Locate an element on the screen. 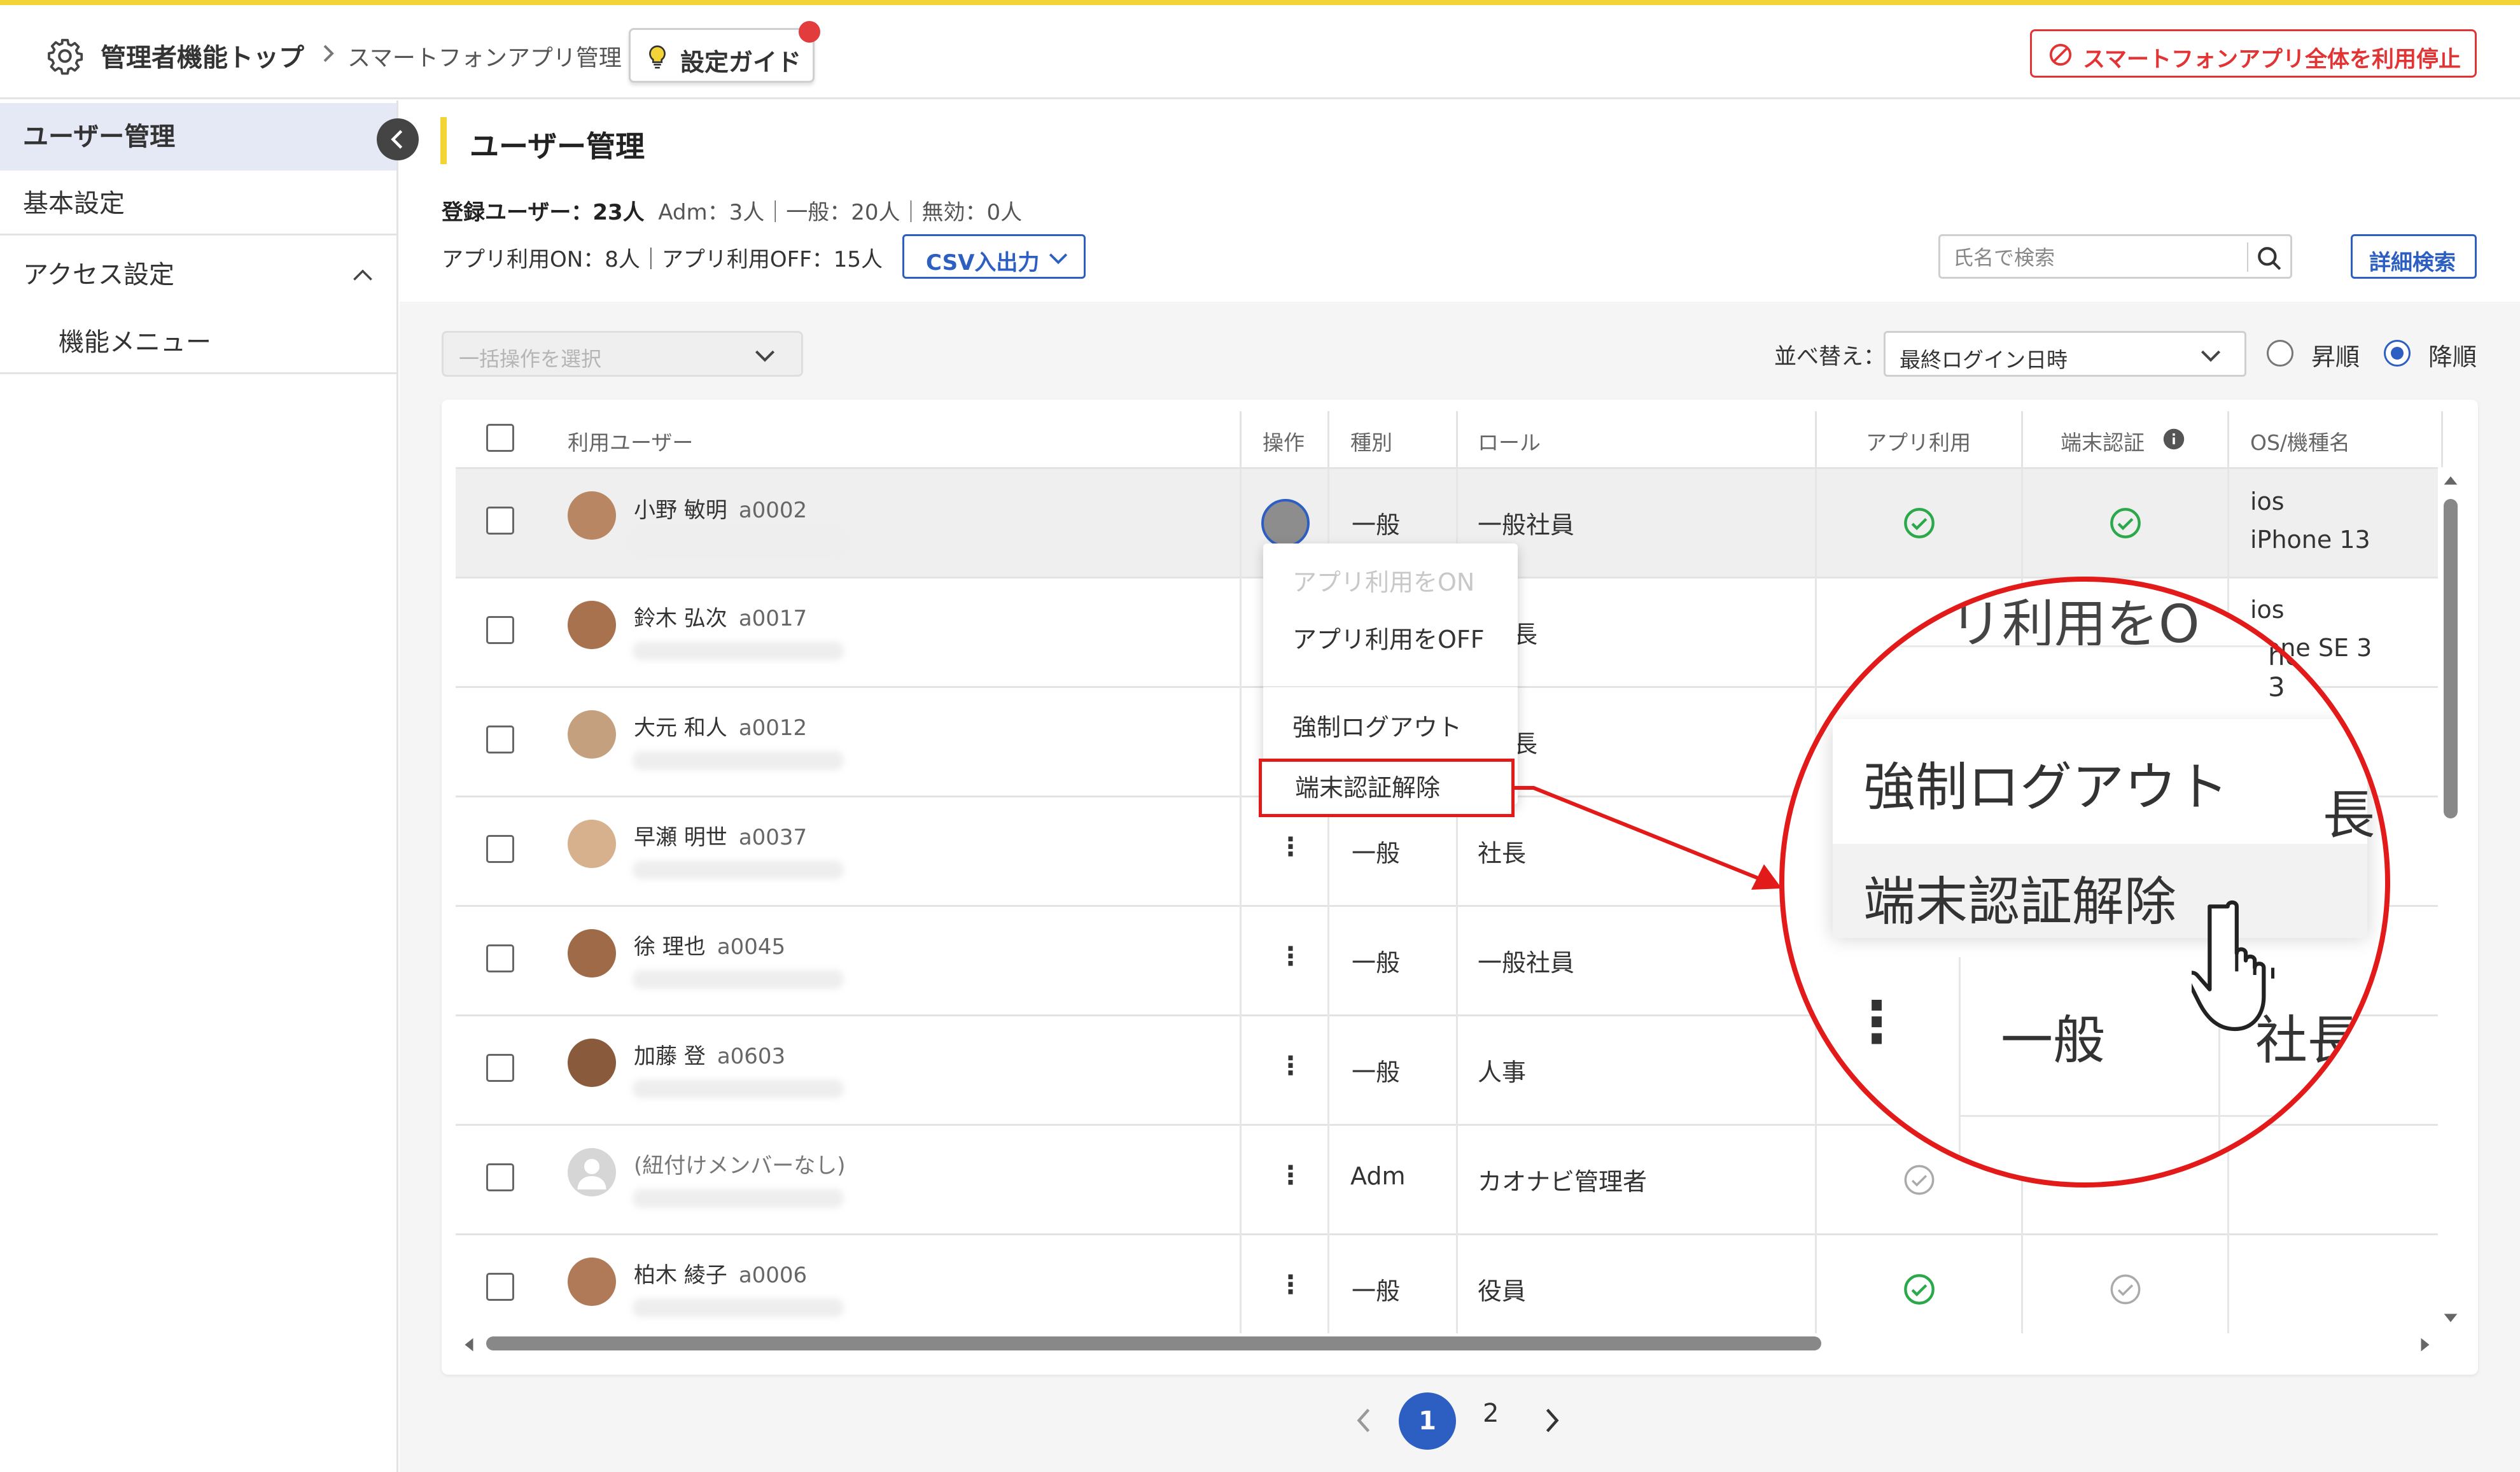 The width and height of the screenshot is (2520, 1472). menu-item-release-device-auth: 端末認証解除 is located at coordinates (1387, 788).